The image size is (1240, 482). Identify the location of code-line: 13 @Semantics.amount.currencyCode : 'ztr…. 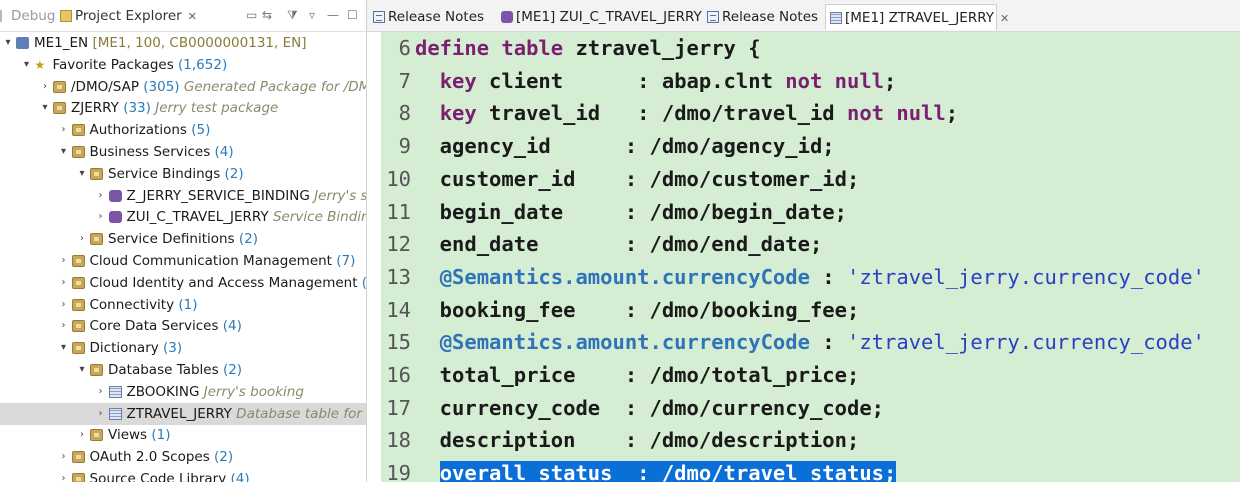
(810, 277).